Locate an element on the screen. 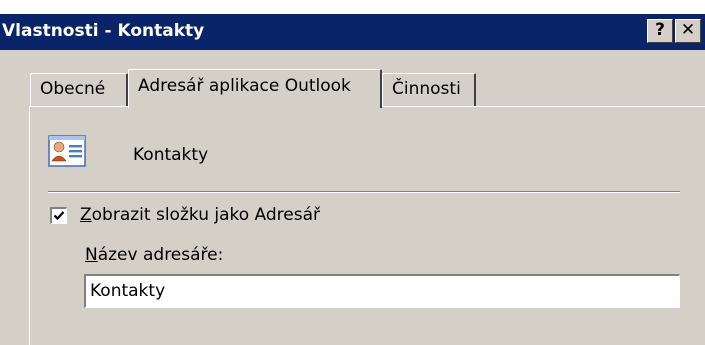  tab-label: Obecné is located at coordinates (73, 89).